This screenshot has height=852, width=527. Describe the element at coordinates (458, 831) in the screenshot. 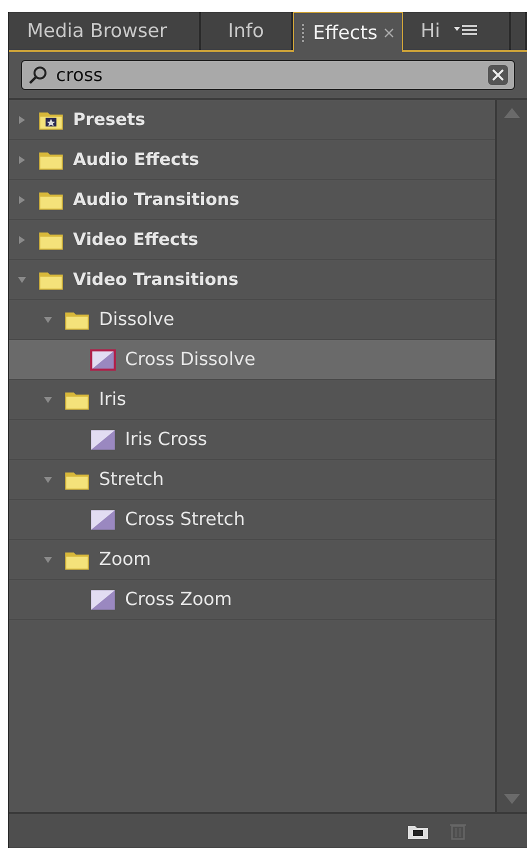

I see `trash-icon` at that location.